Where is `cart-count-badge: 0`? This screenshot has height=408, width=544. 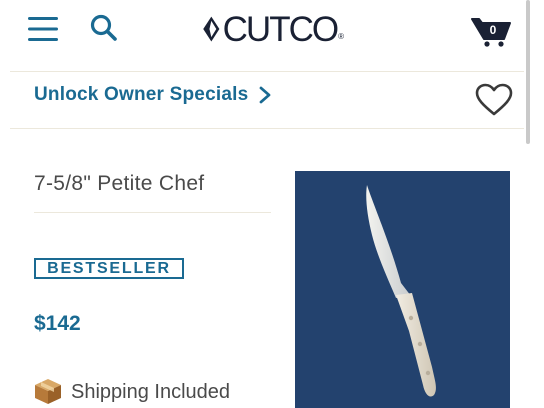 cart-count-badge: 0 is located at coordinates (493, 30).